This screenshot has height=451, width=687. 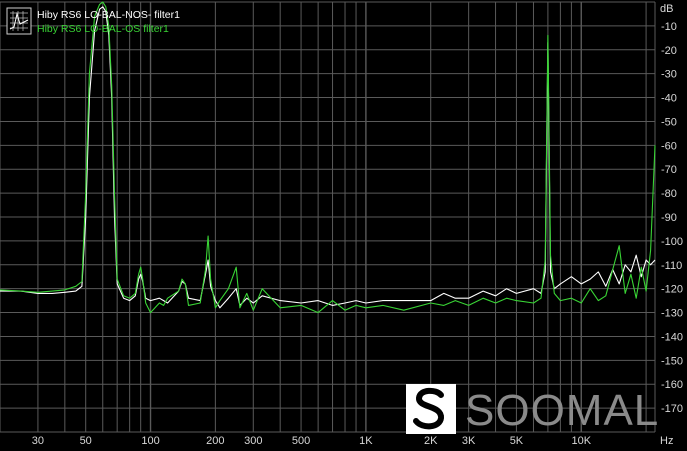 I want to click on y-tick-label: -30, so click(x=669, y=75).